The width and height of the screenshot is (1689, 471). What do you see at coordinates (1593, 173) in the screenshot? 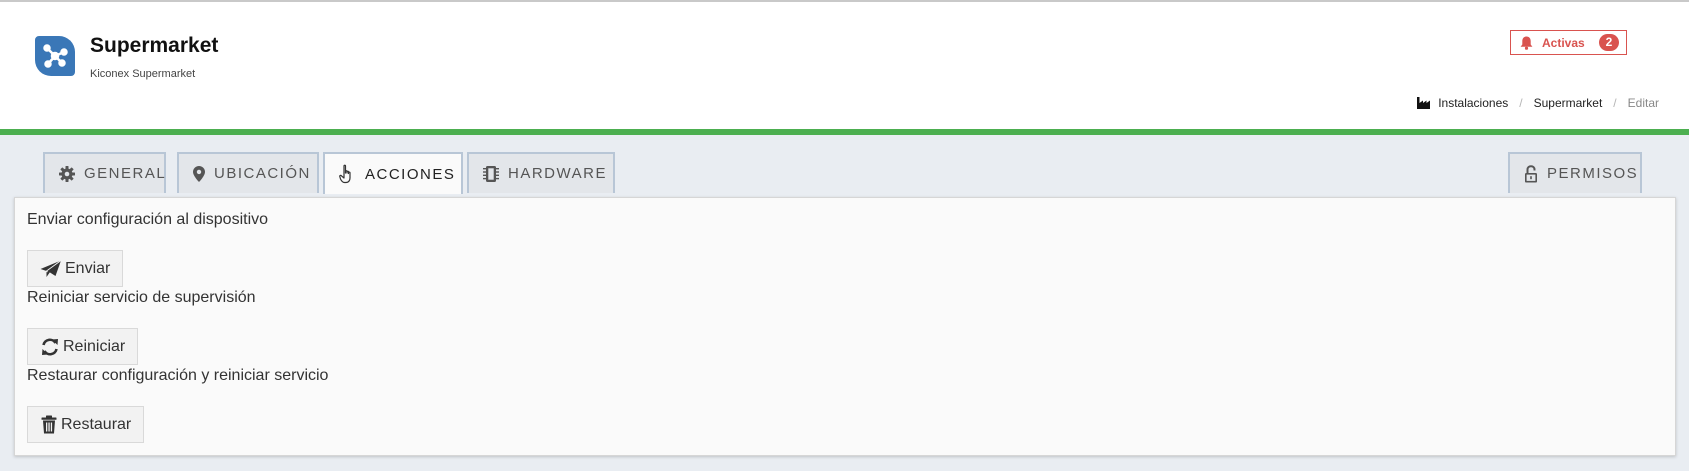
I see `tab-permisos-label: PERMISOS` at bounding box center [1593, 173].